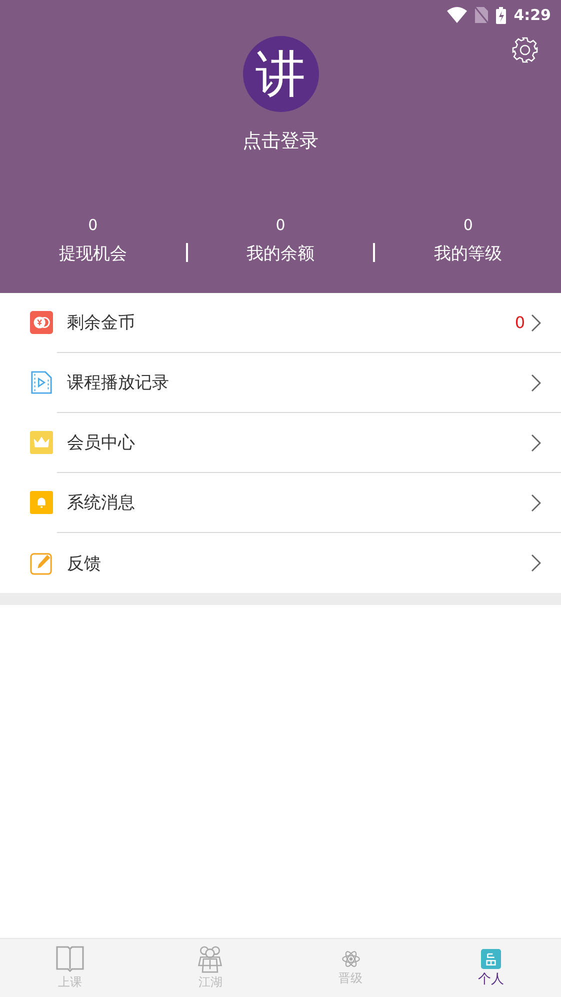 The width and height of the screenshot is (561, 997). What do you see at coordinates (525, 50) in the screenshot?
I see `settings-icon` at bounding box center [525, 50].